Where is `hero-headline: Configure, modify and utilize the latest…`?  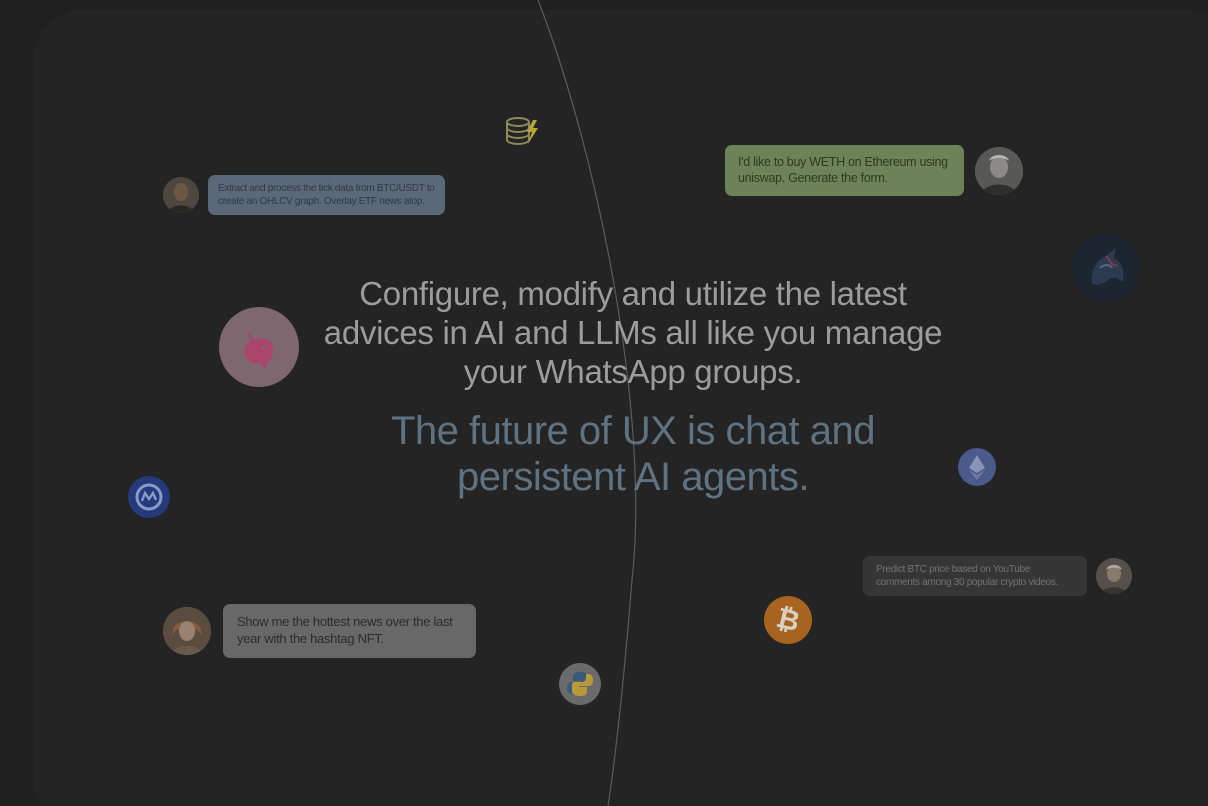
hero-headline: Configure, modify and utilize the latest… is located at coordinates (633, 332).